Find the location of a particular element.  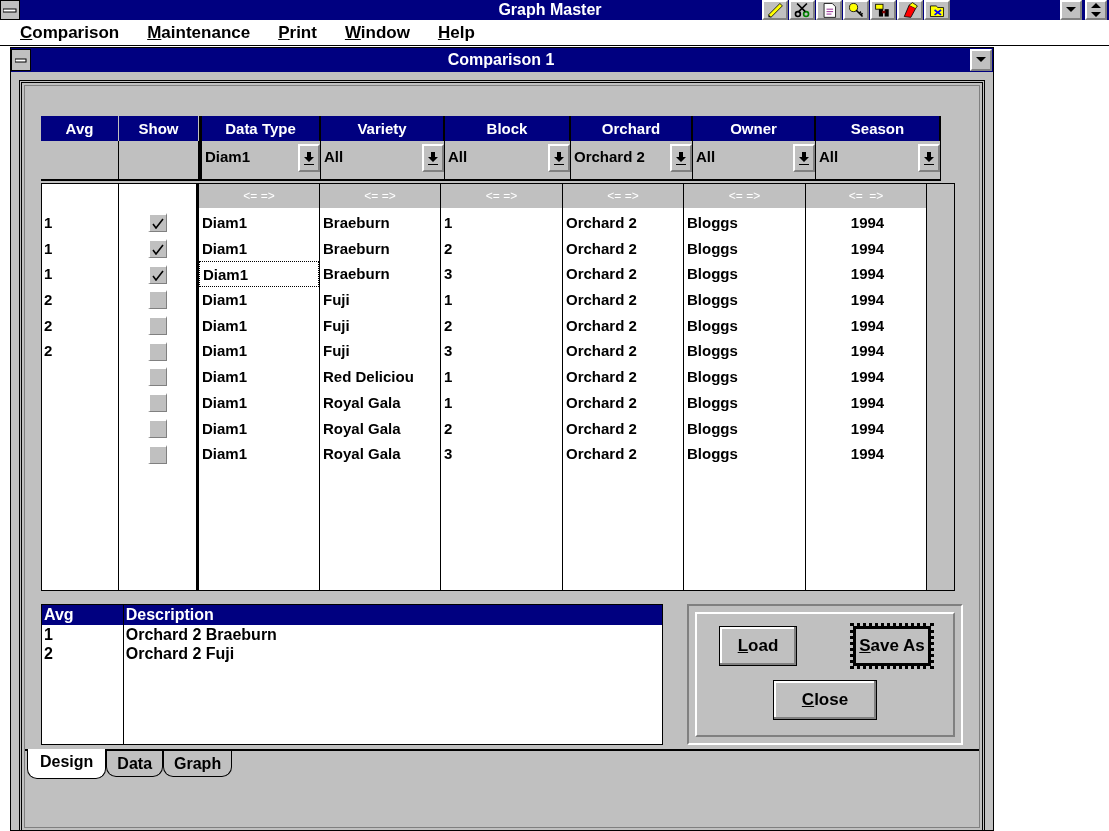

filter-dropdown: Orchard 2 is located at coordinates (632, 161).